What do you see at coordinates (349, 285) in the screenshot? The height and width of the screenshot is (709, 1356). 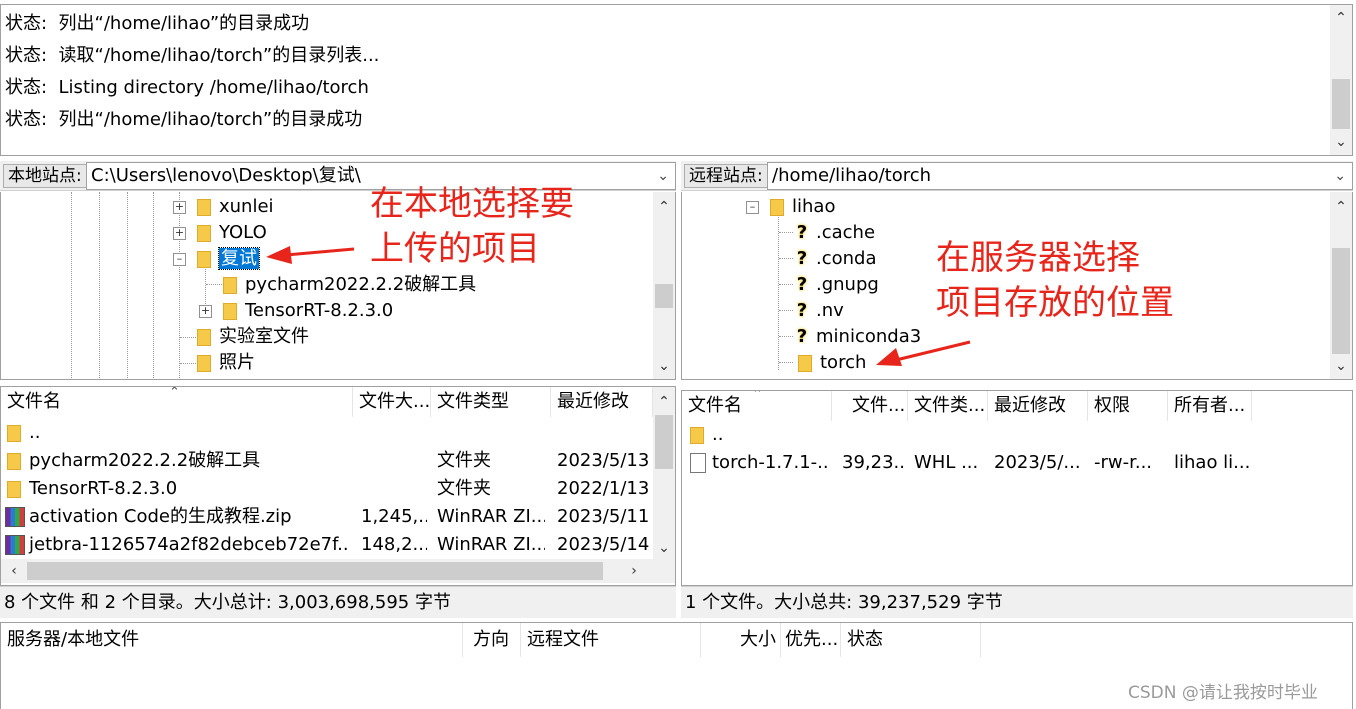 I see `tree-item-pycharm: pycharm2022.2.2破解工具` at bounding box center [349, 285].